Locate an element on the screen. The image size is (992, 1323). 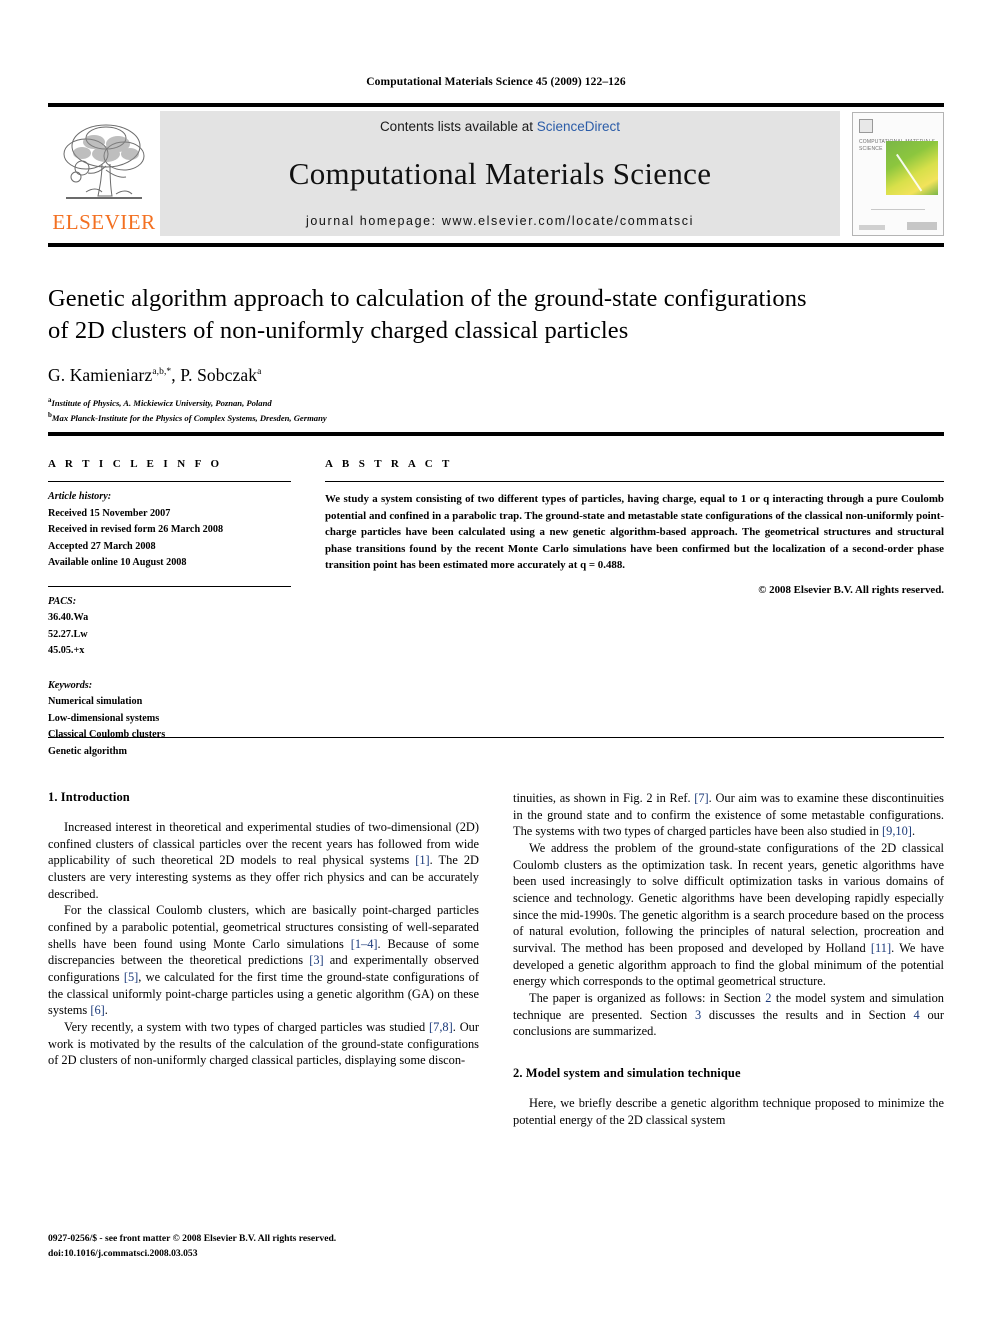
pacs-block: PACS: 36.40.Wa 52.27.Lw 45.05.+x is located at coordinates (169, 627).